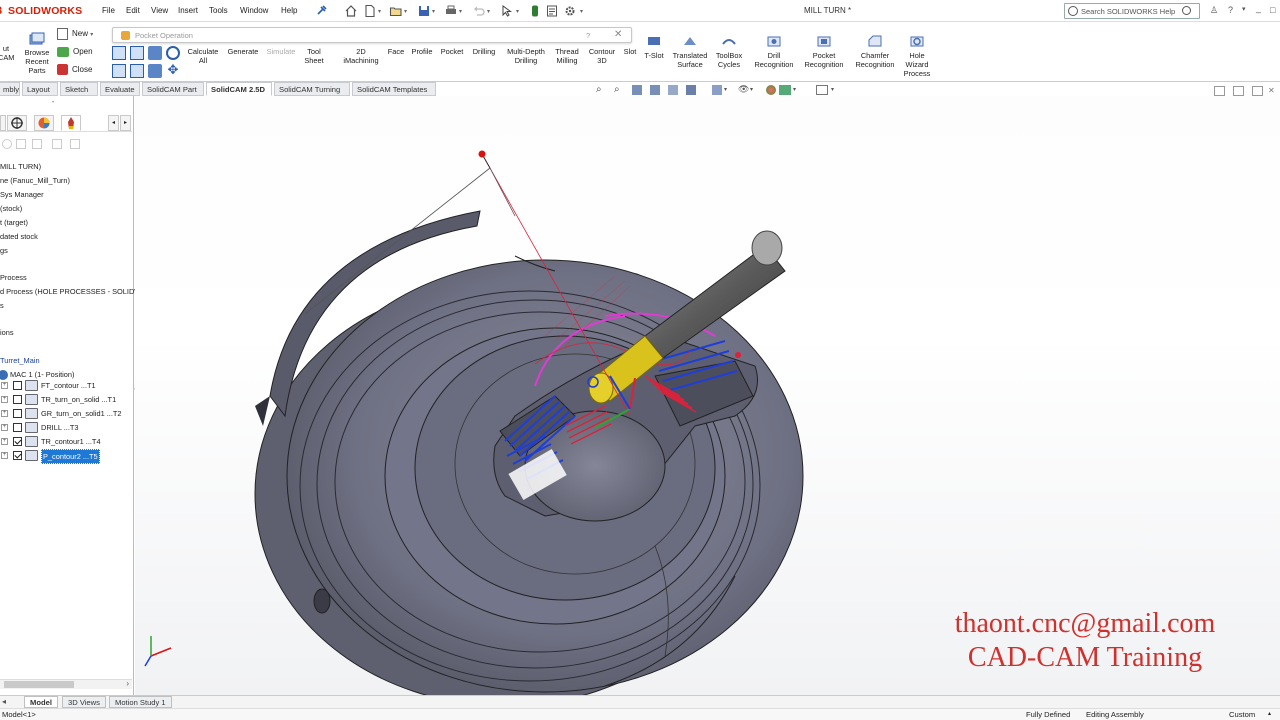 The width and height of the screenshot is (1280, 720). I want to click on panel-horizontal-scrollbar: ›, so click(66, 684).